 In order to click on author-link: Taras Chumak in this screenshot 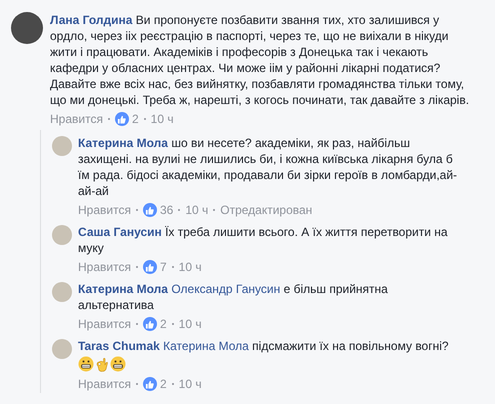, I will do `click(119, 346)`.